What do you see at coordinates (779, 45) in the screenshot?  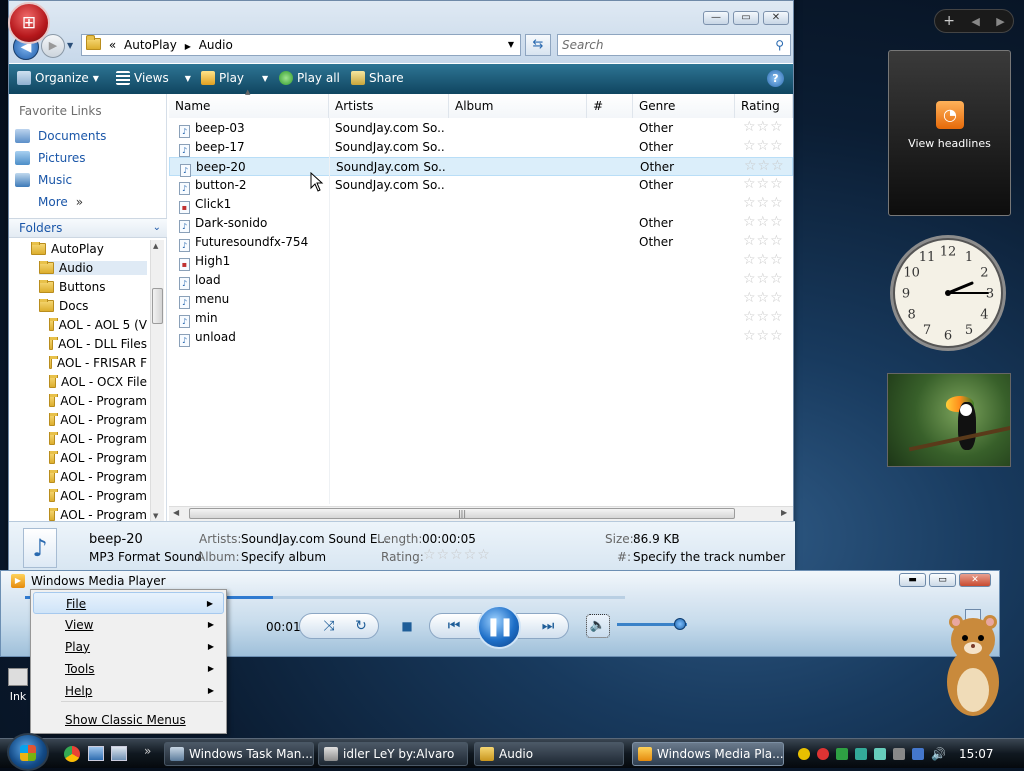 I see `search-icon: ⚲` at bounding box center [779, 45].